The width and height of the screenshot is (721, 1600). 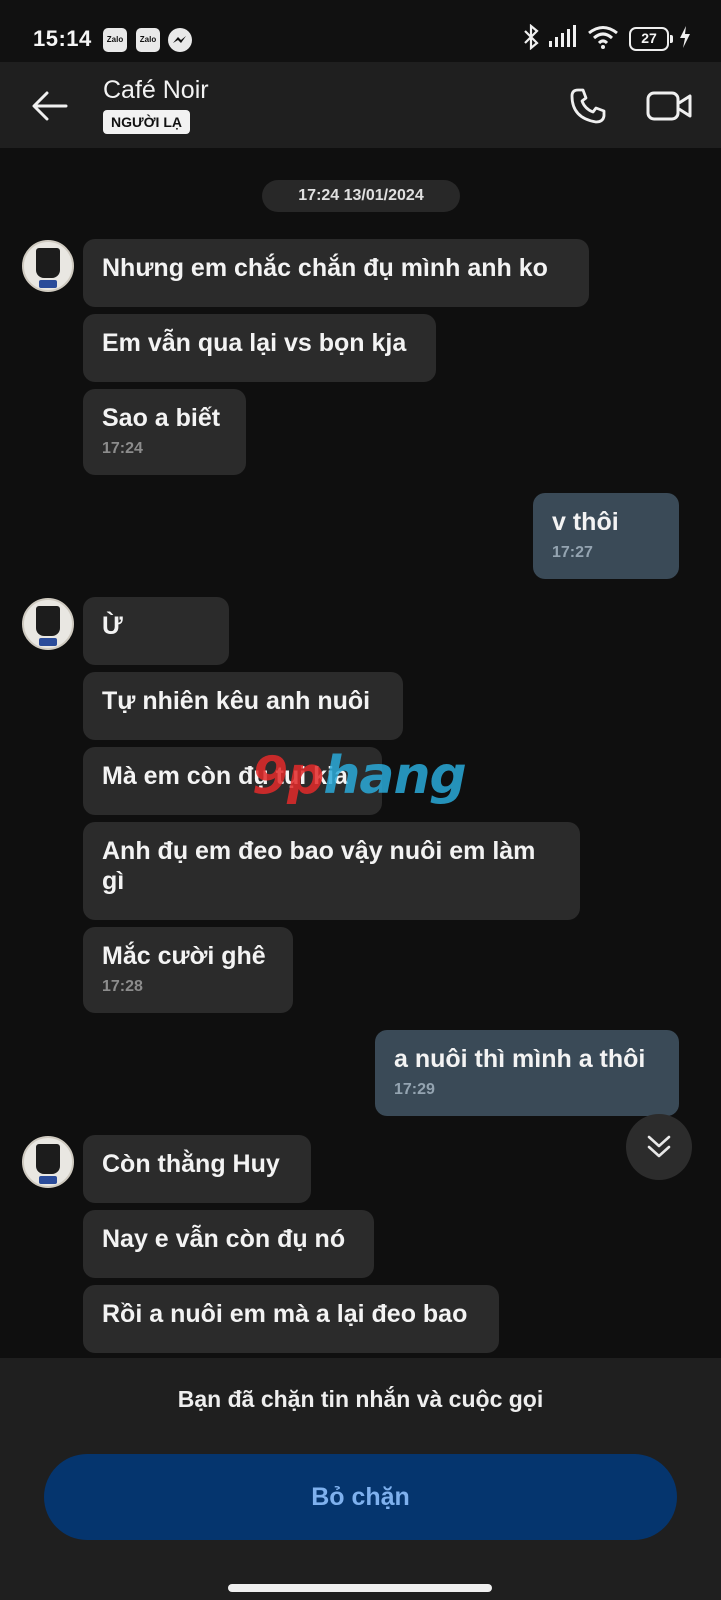 I want to click on message-bubble-sent: a nuôi thì mình a thôi 17:29, so click(x=527, y=1073).